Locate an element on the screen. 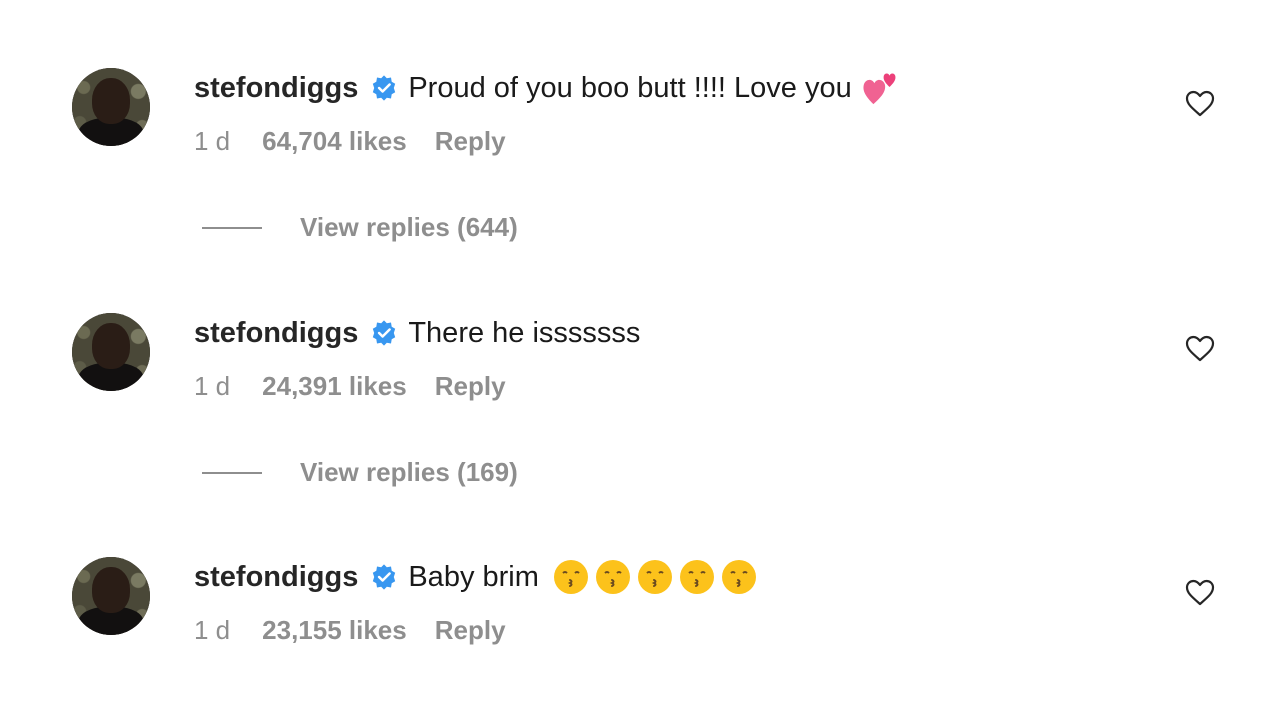 This screenshot has width=1280, height=720. comment-text: Baby brim is located at coordinates (473, 576).